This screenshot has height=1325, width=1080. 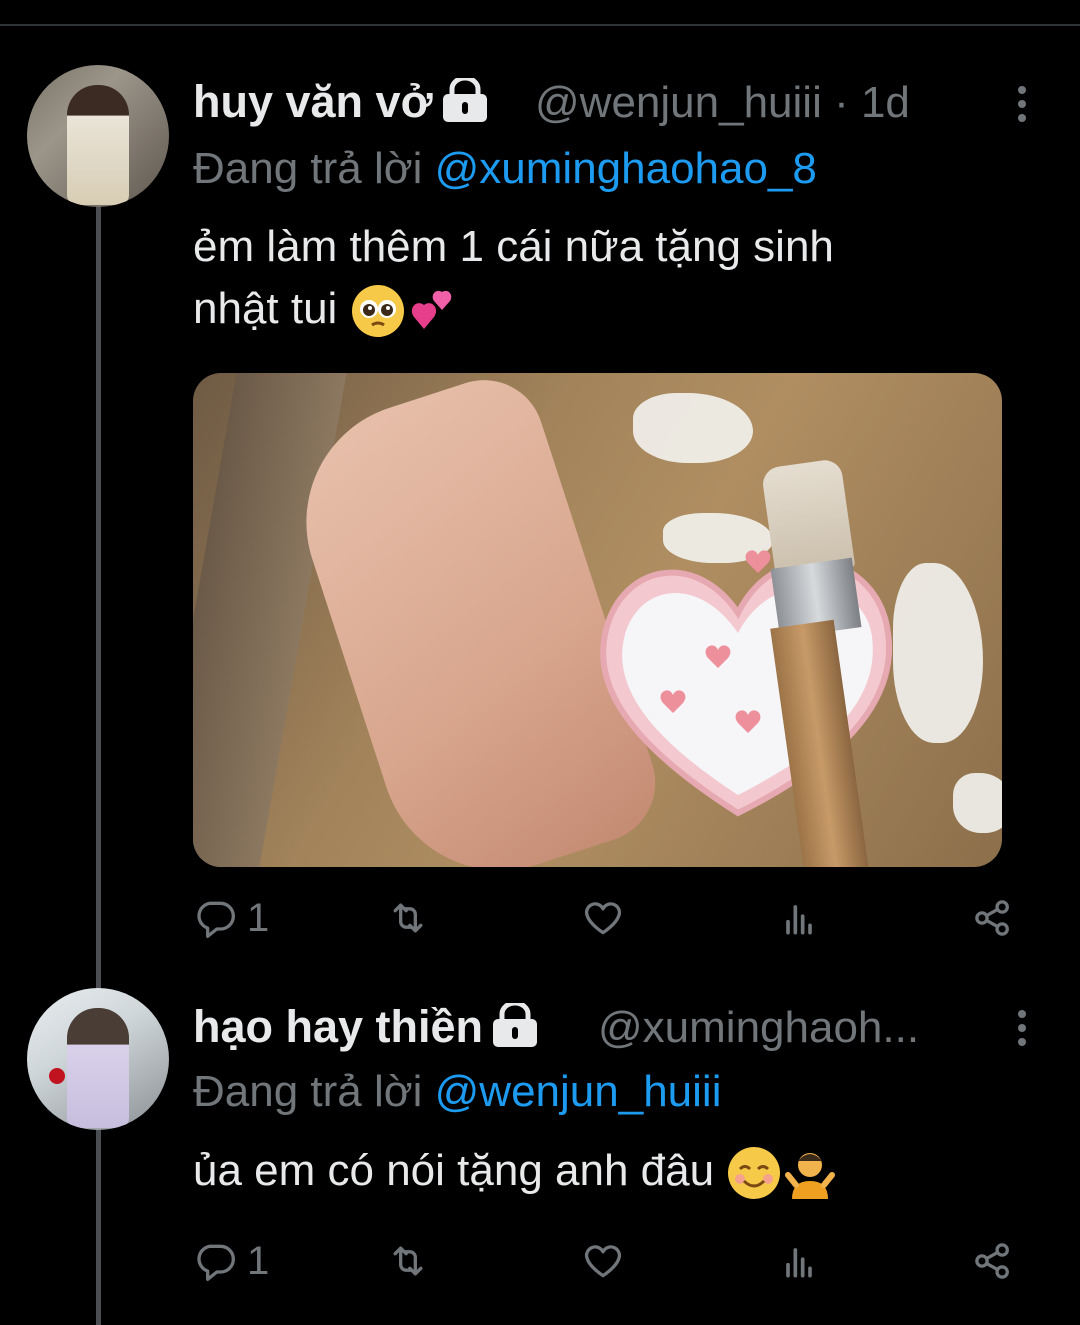 What do you see at coordinates (722, 103) in the screenshot?
I see `handle-and-time: @wenjun_huiii · 1d` at bounding box center [722, 103].